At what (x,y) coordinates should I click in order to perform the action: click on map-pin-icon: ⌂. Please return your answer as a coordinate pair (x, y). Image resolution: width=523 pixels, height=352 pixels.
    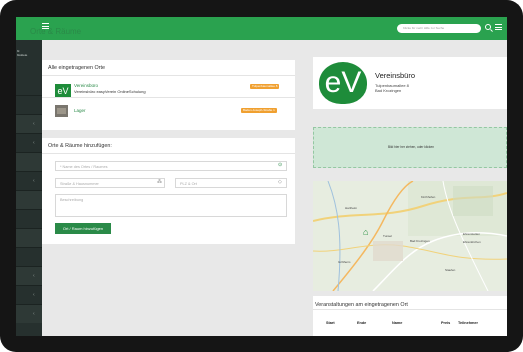
    Looking at the image, I should click on (365, 232).